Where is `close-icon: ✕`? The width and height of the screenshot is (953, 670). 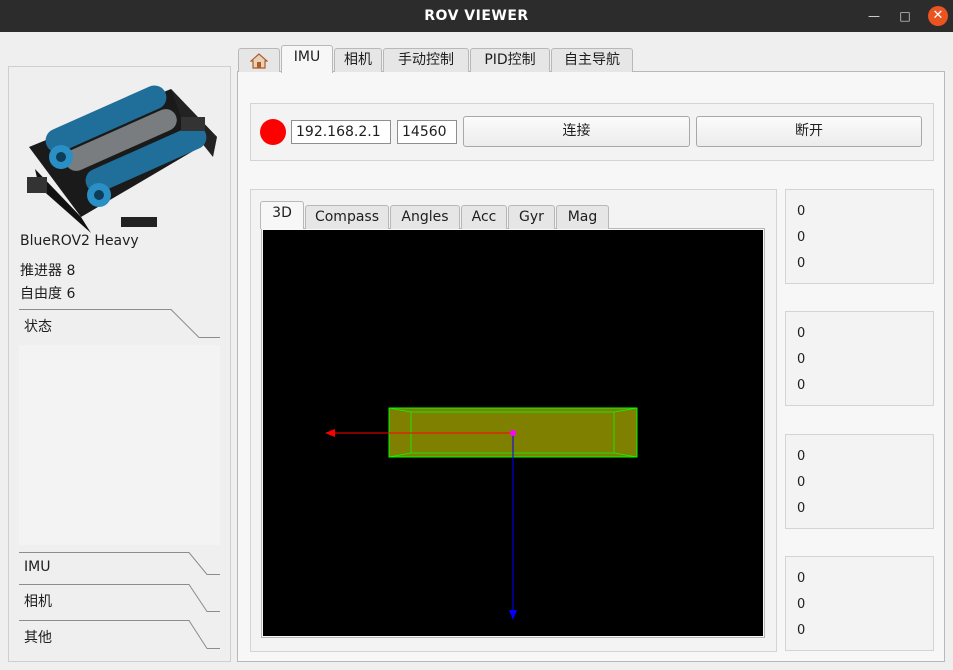 close-icon: ✕ is located at coordinates (938, 16).